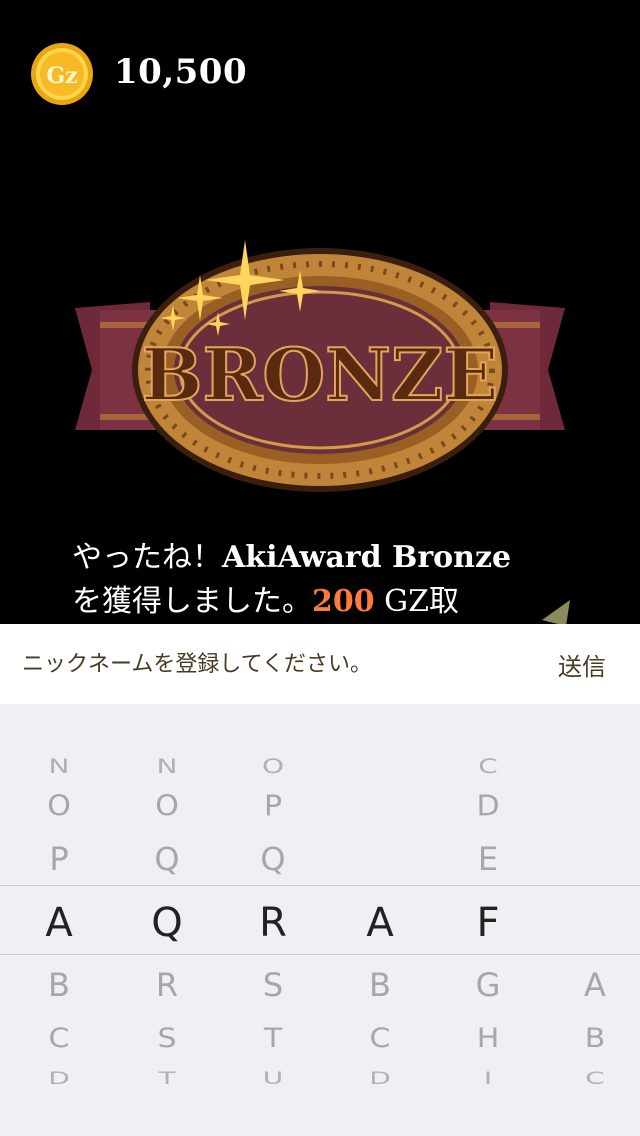  What do you see at coordinates (273, 1079) in the screenshot?
I see `picker-option: U` at bounding box center [273, 1079].